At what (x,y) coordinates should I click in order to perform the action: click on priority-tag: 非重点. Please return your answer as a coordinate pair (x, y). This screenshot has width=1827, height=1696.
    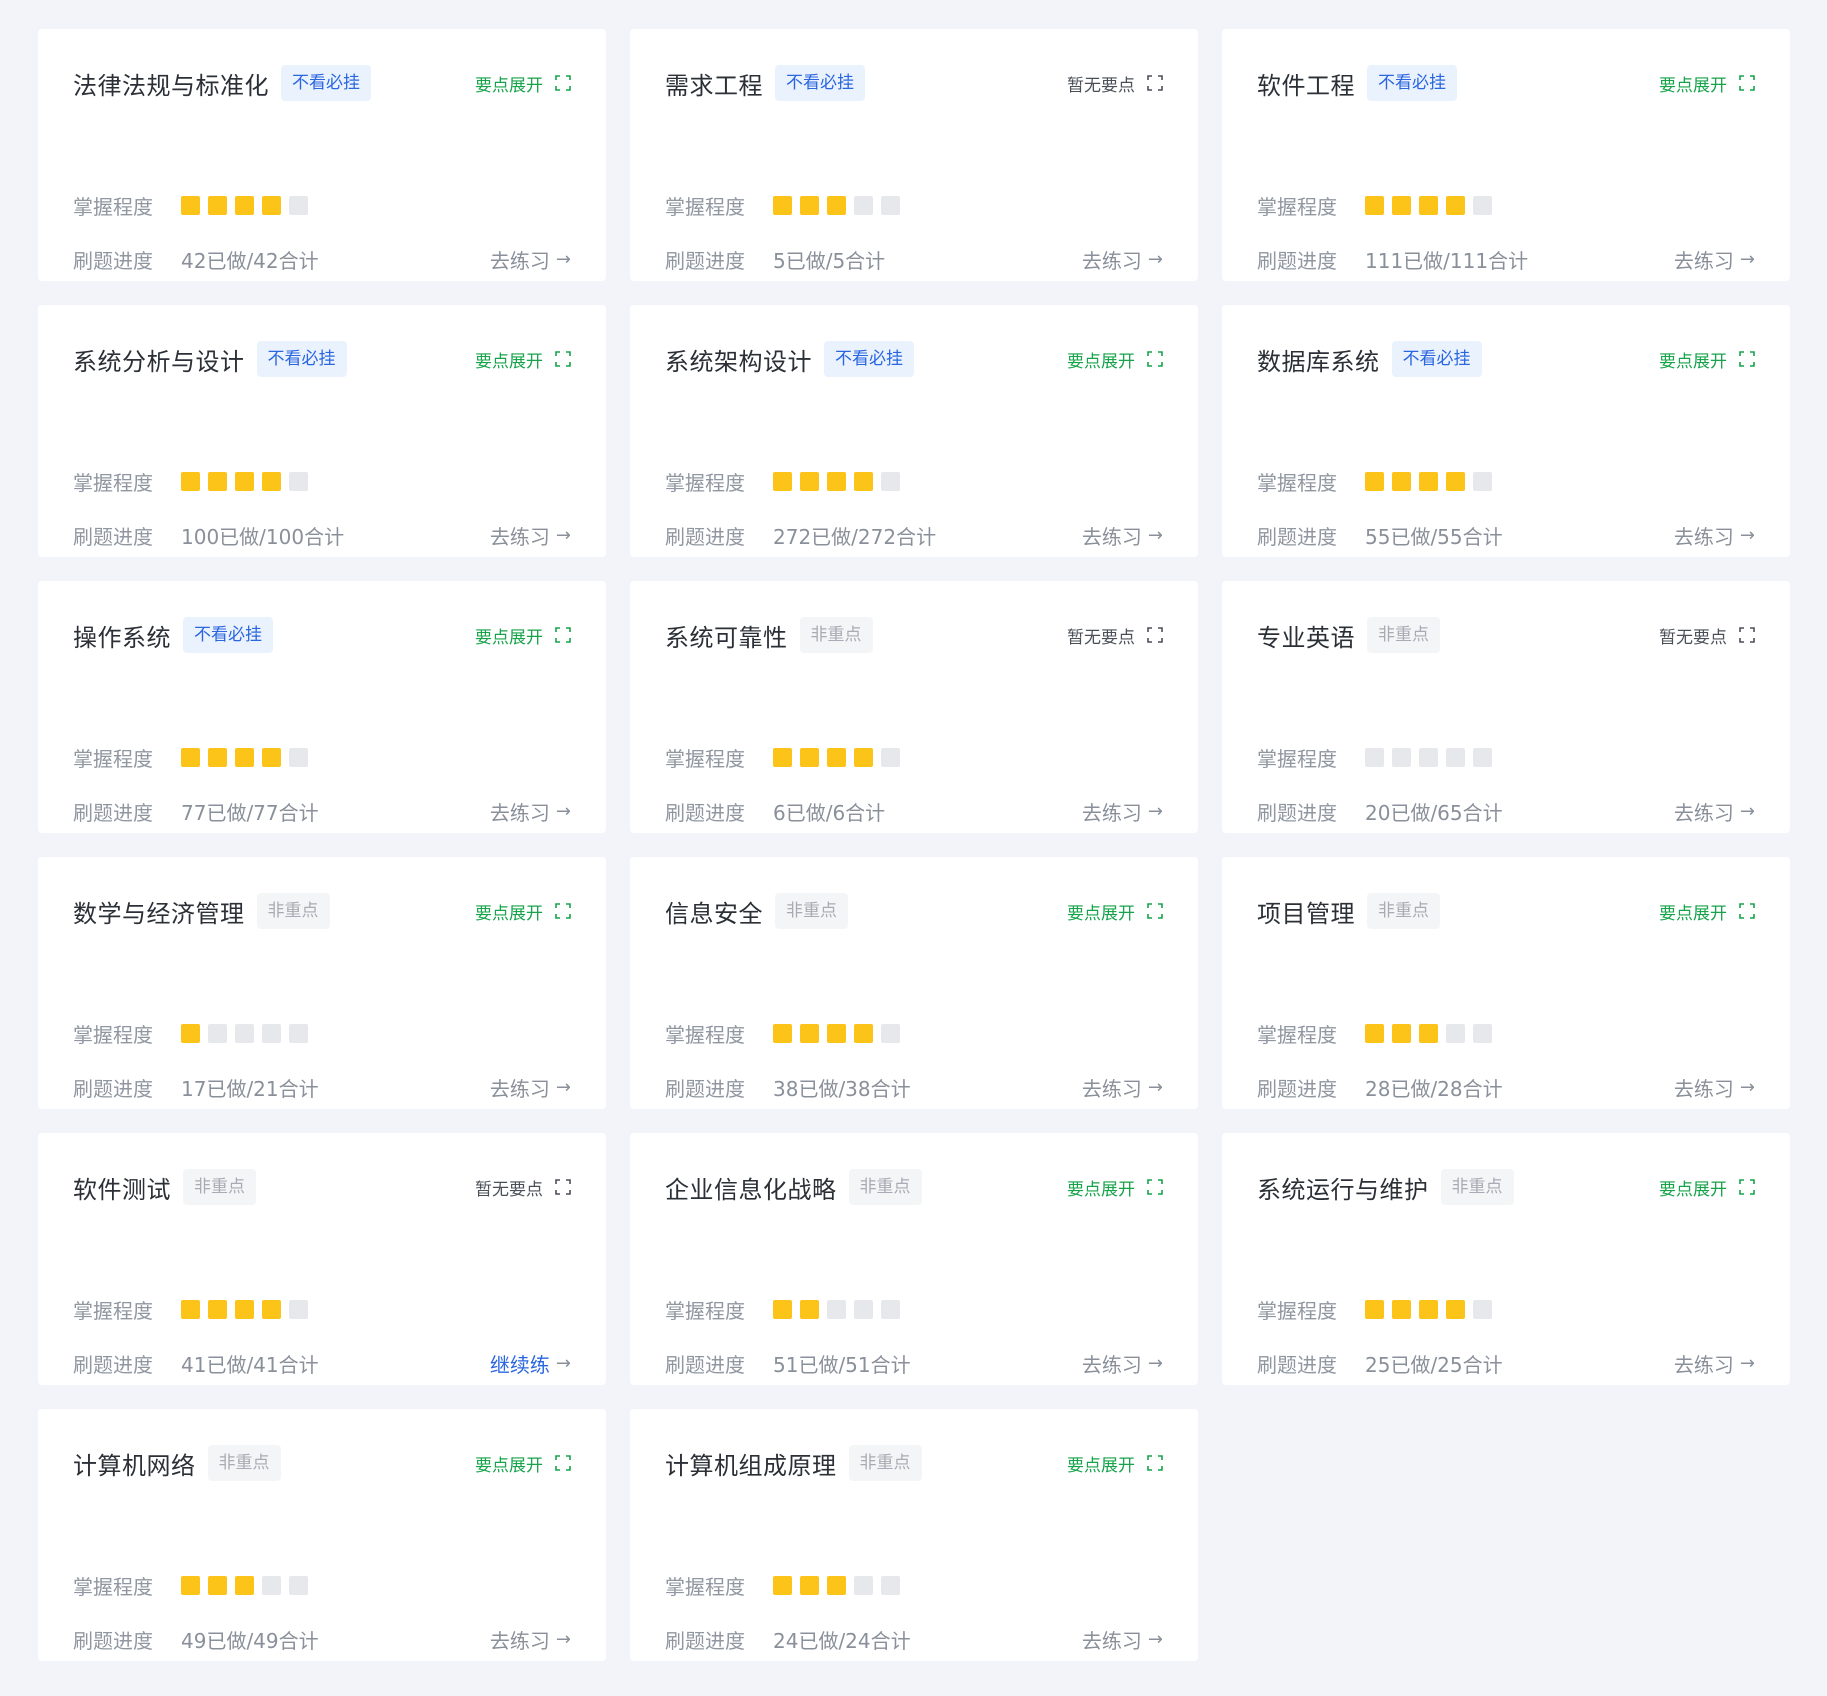
    Looking at the image, I should click on (885, 1187).